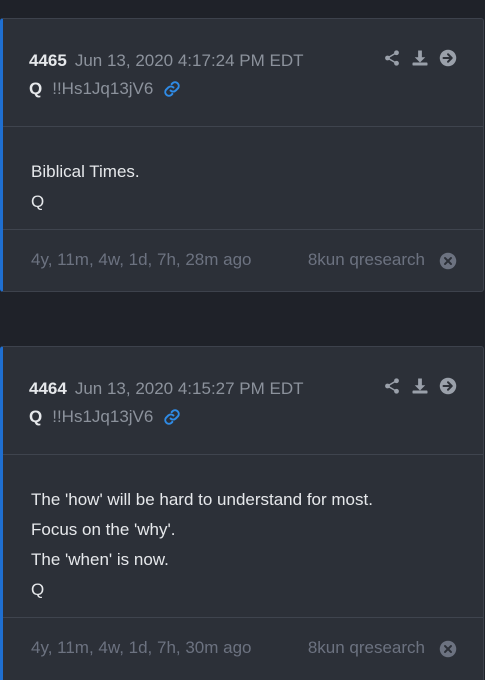 The image size is (485, 680). Describe the element at coordinates (48, 60) in the screenshot. I see `post-number: 4465` at that location.